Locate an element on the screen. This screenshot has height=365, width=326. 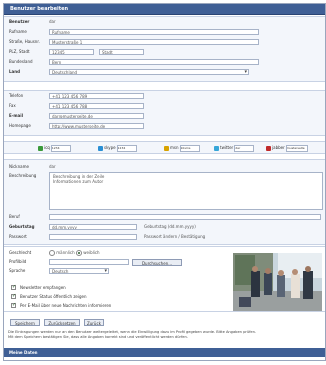
email-input: dar@musterseite.de is located at coordinates (96, 116).